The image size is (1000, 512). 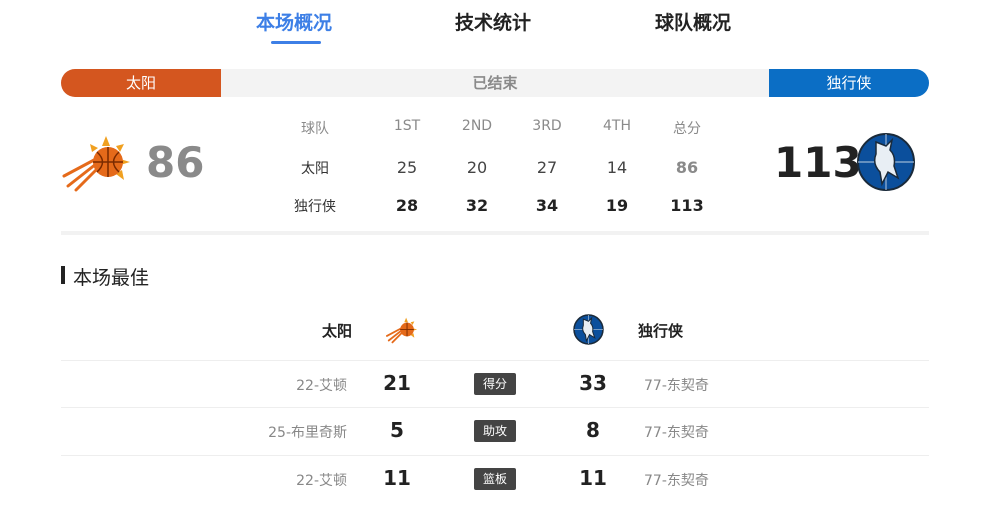 I want to click on header-team: 球队, so click(x=315, y=129).